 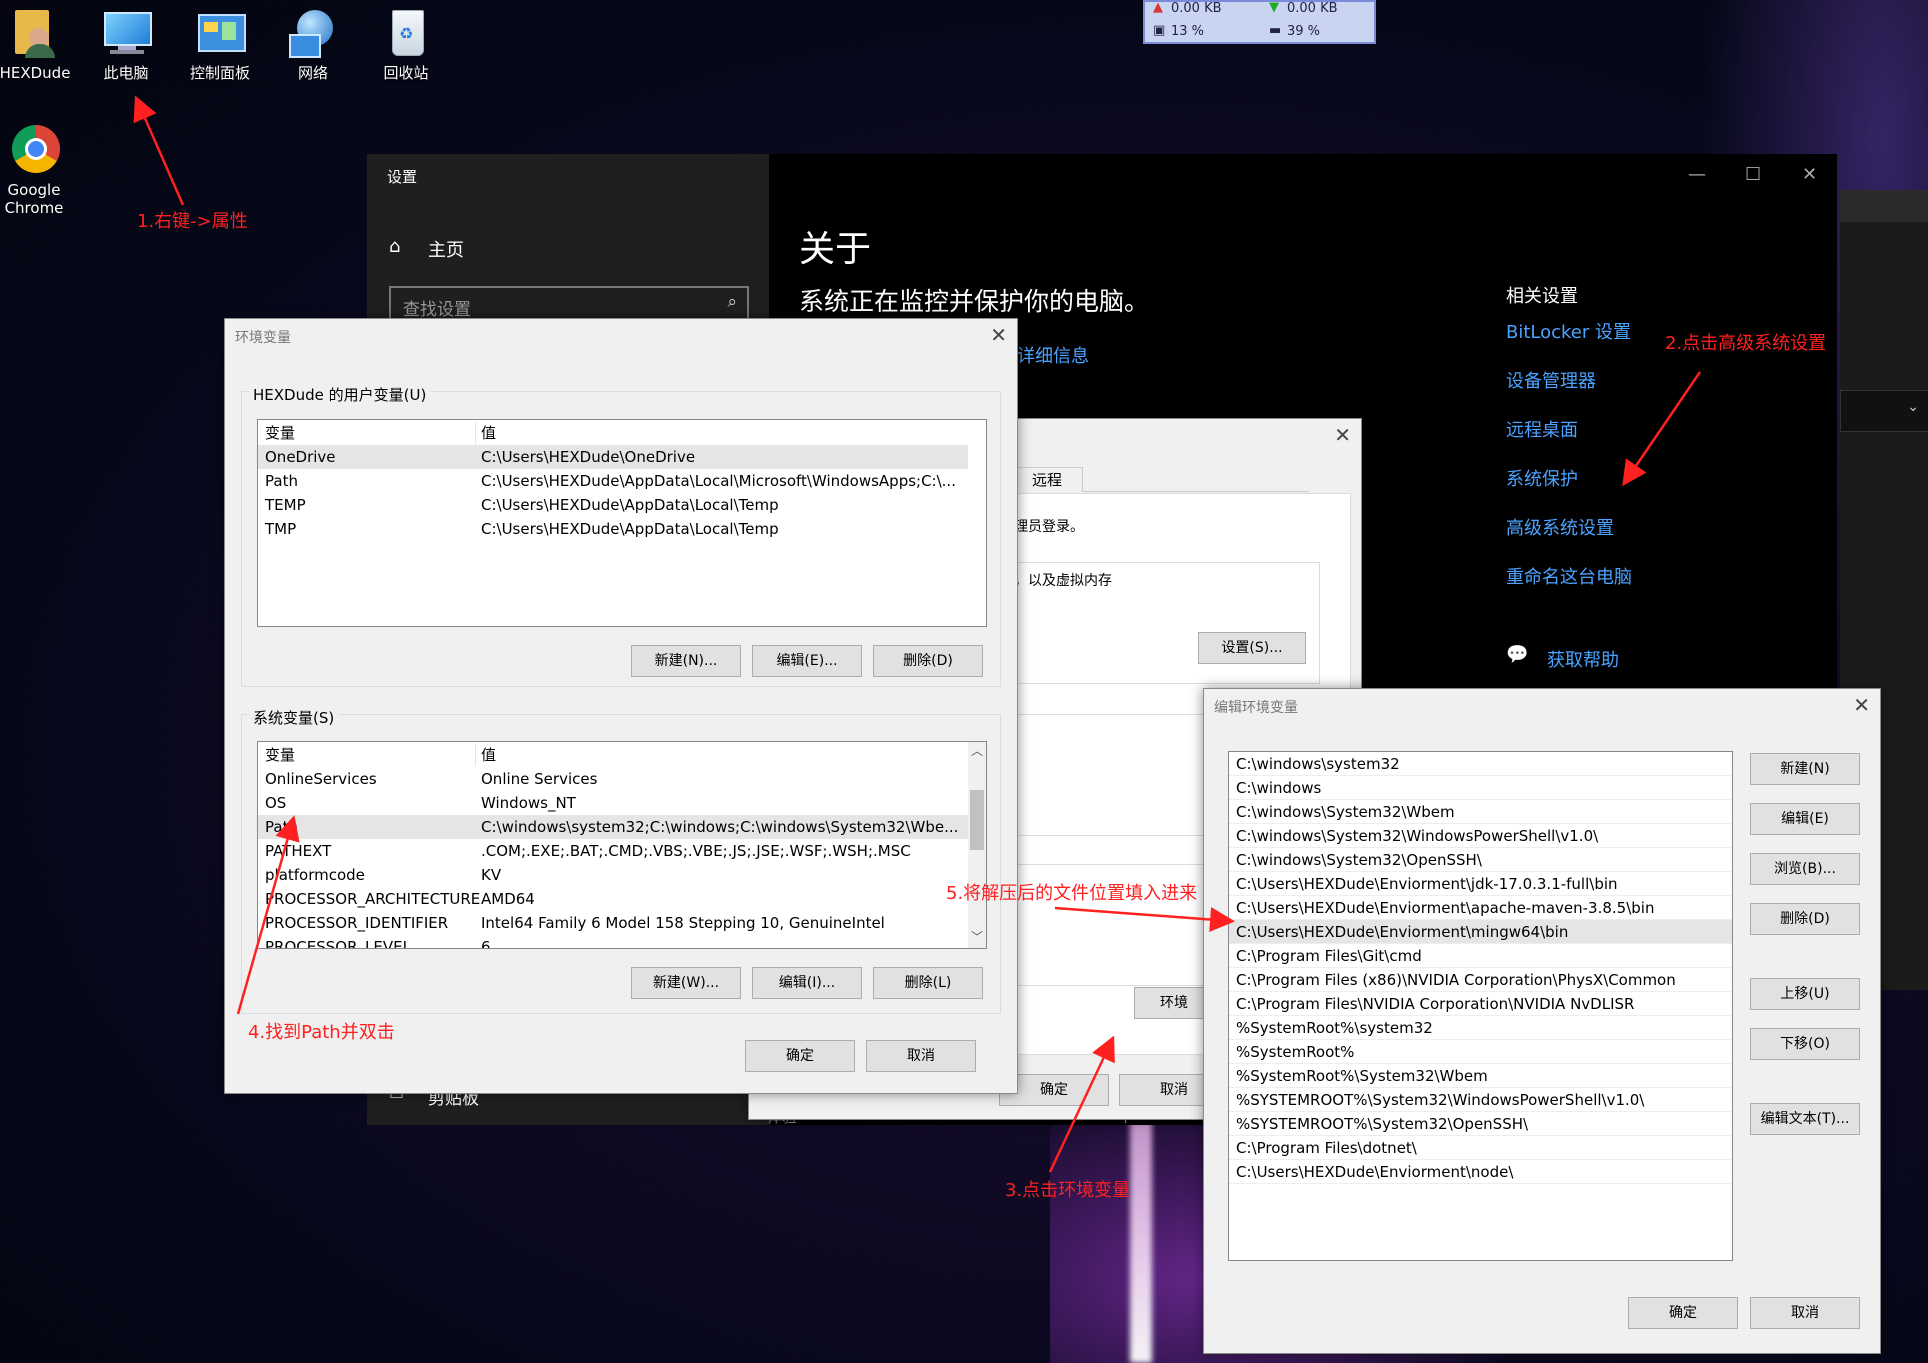 I want to click on annotation-step-1: 1.右键->属性, so click(x=192, y=221).